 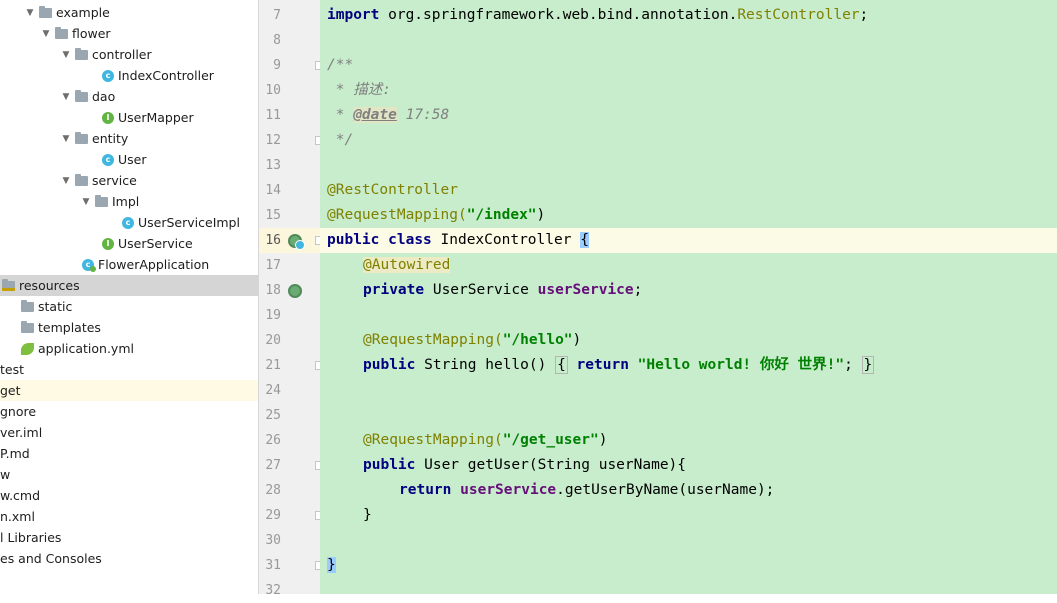 I want to click on package-name: org.springframework.web.bind.annotation., so click(x=558, y=15).